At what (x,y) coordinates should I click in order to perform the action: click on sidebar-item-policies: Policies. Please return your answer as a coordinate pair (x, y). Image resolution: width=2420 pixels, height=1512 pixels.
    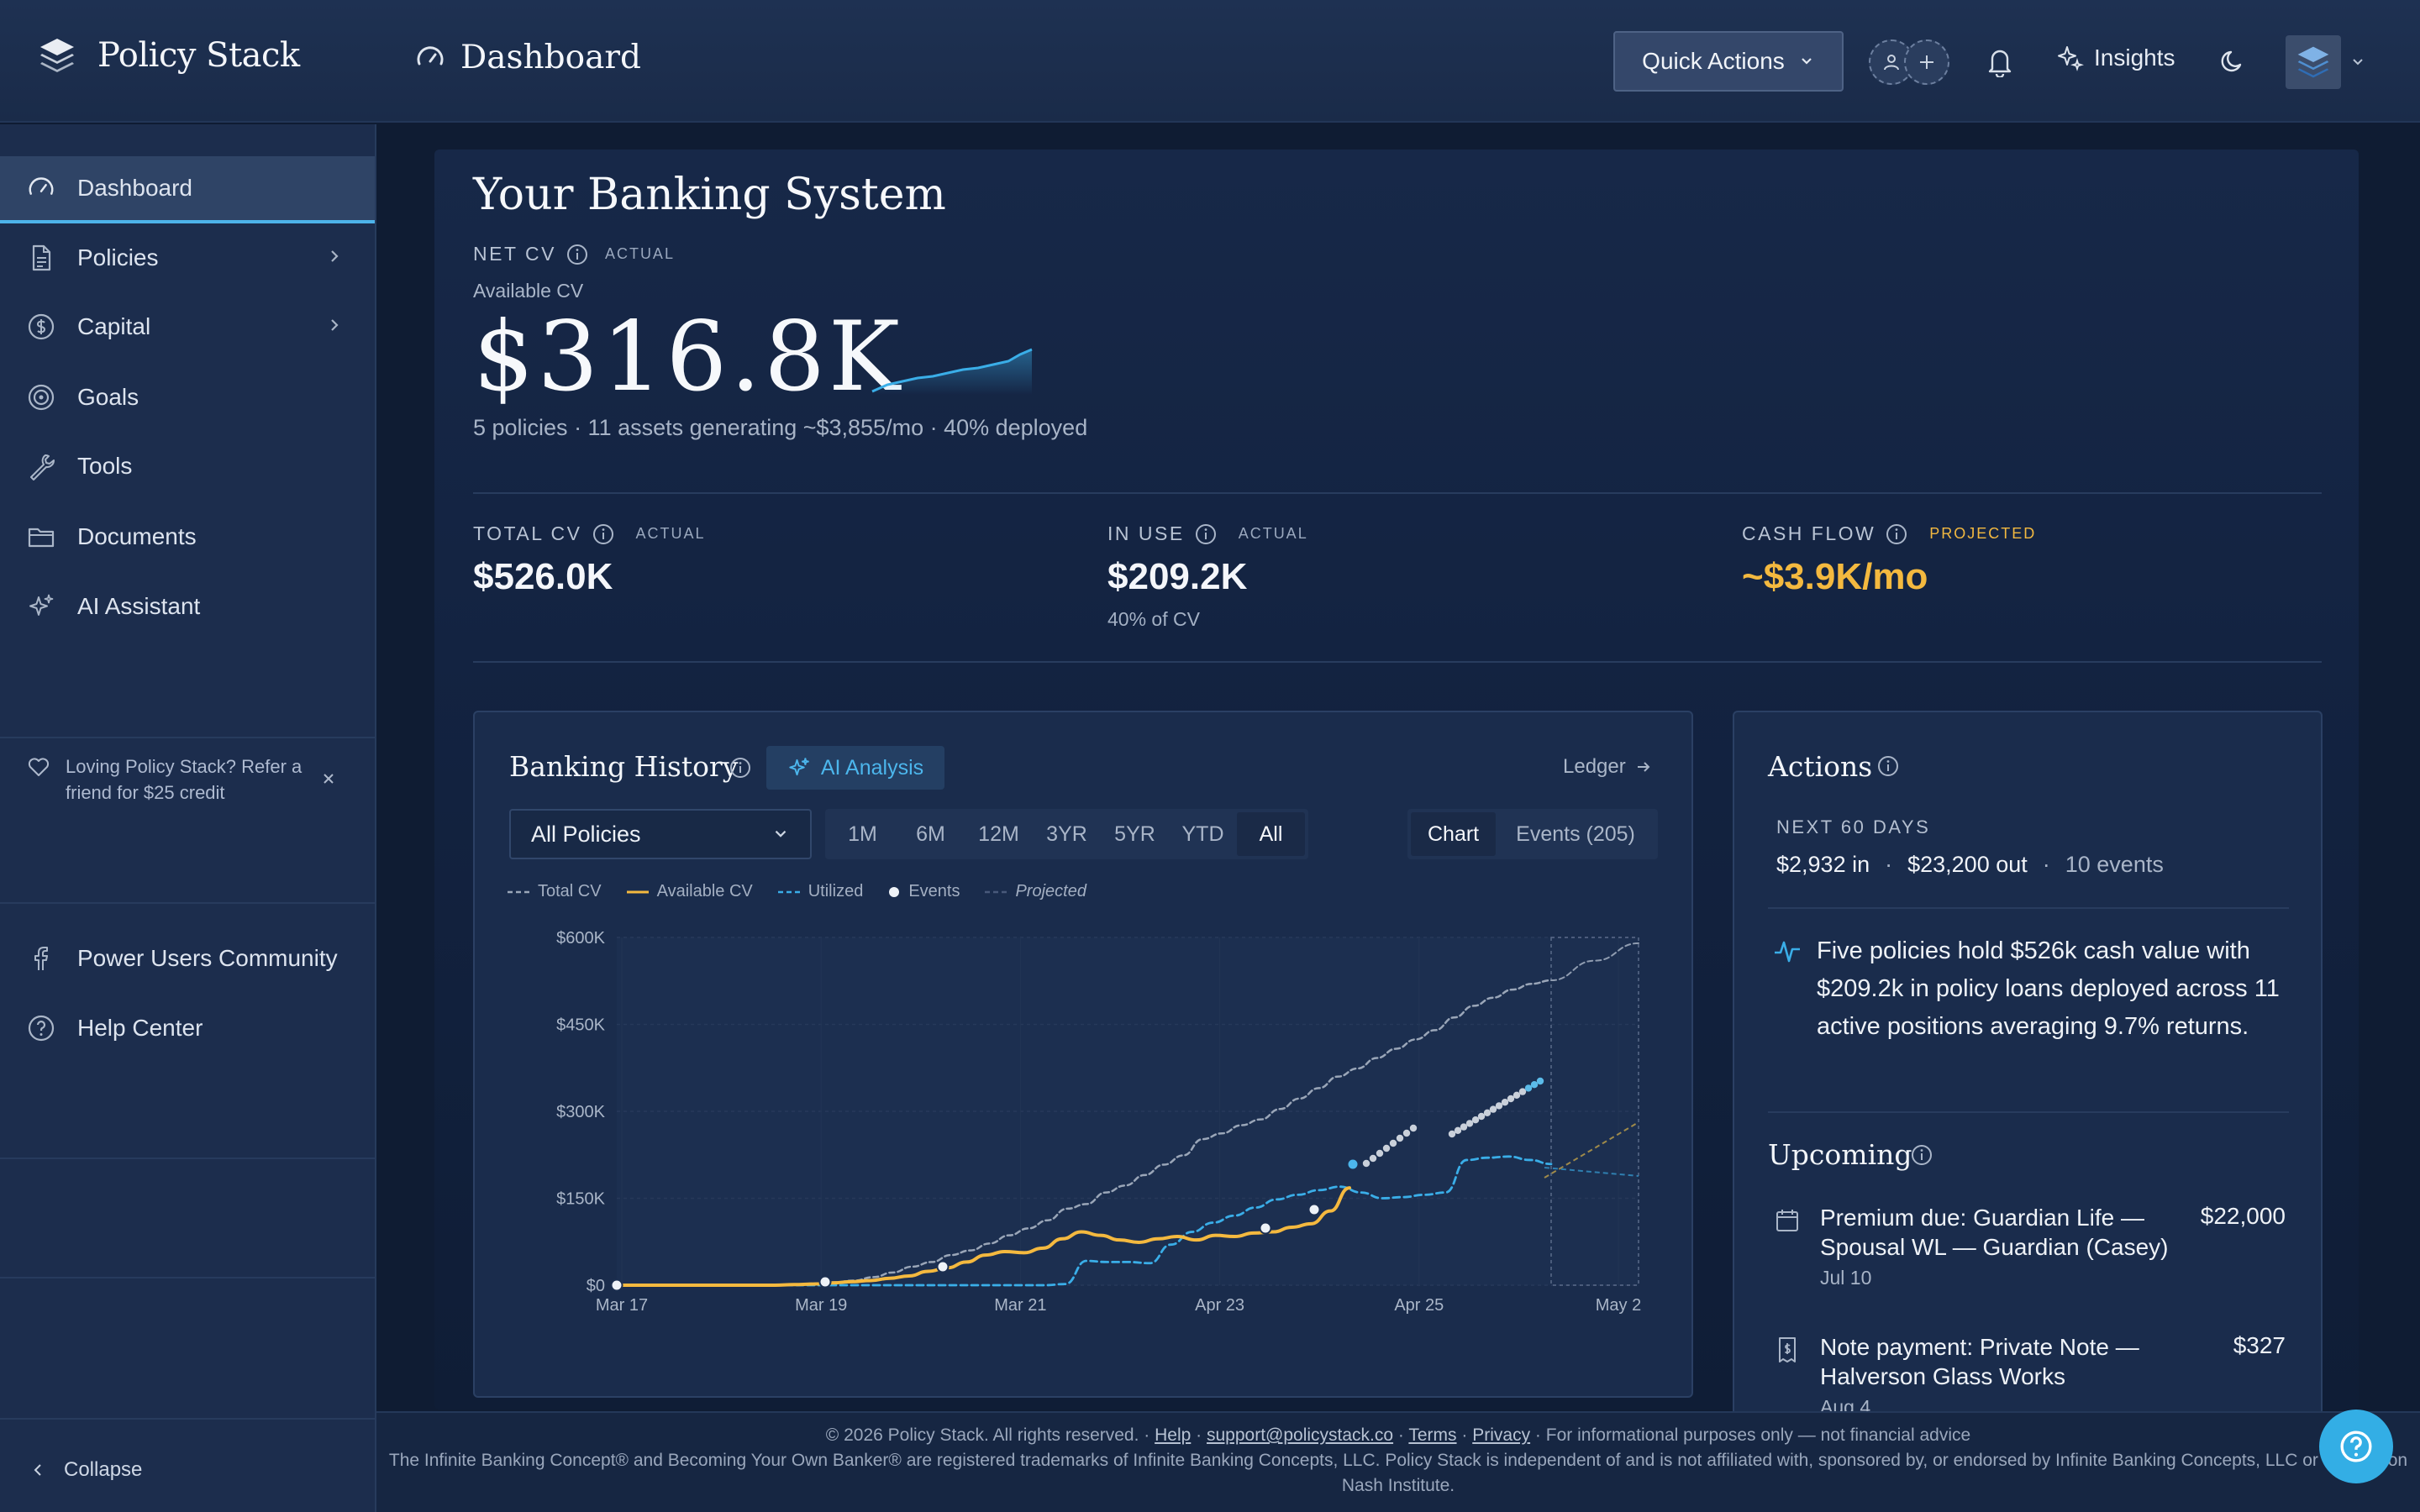
    Looking at the image, I should click on (187, 257).